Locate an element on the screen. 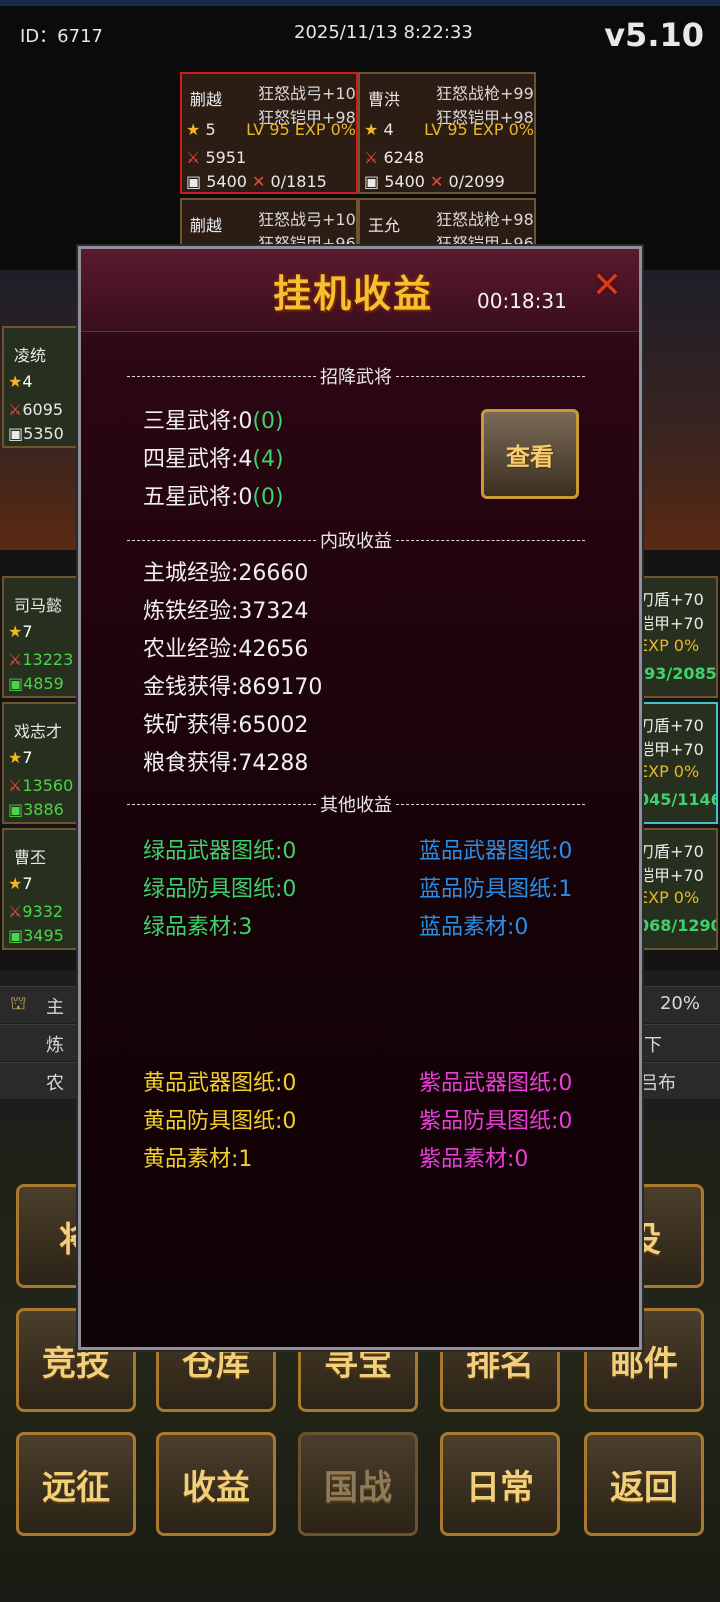  player-id: ID：6717 is located at coordinates (61, 36).